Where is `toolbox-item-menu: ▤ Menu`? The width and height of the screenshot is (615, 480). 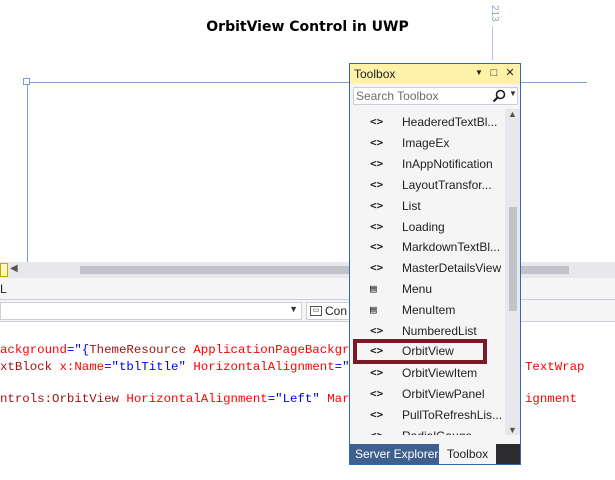 toolbox-item-menu: ▤ Menu is located at coordinates (429, 289).